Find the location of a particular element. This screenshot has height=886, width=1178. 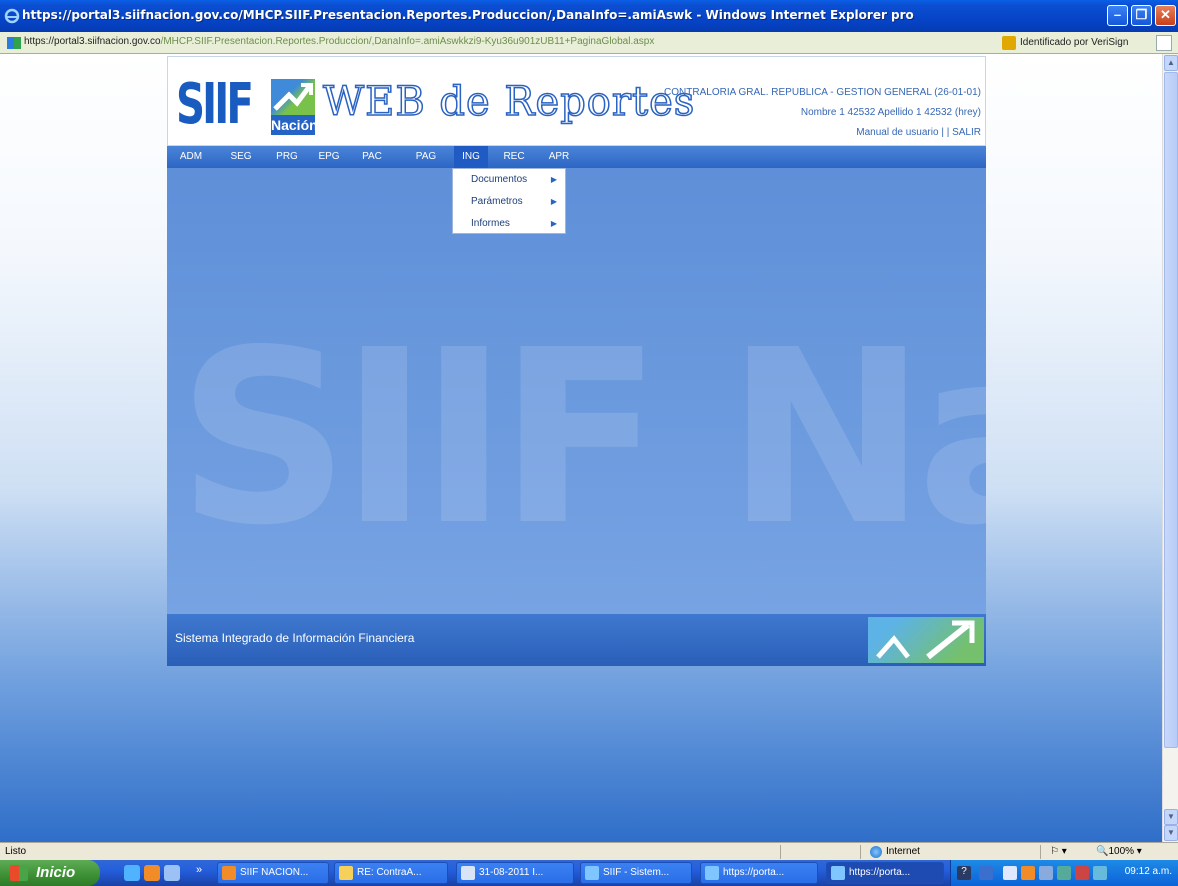

zoom-level: 🔍100% ▾ is located at coordinates (1119, 851).